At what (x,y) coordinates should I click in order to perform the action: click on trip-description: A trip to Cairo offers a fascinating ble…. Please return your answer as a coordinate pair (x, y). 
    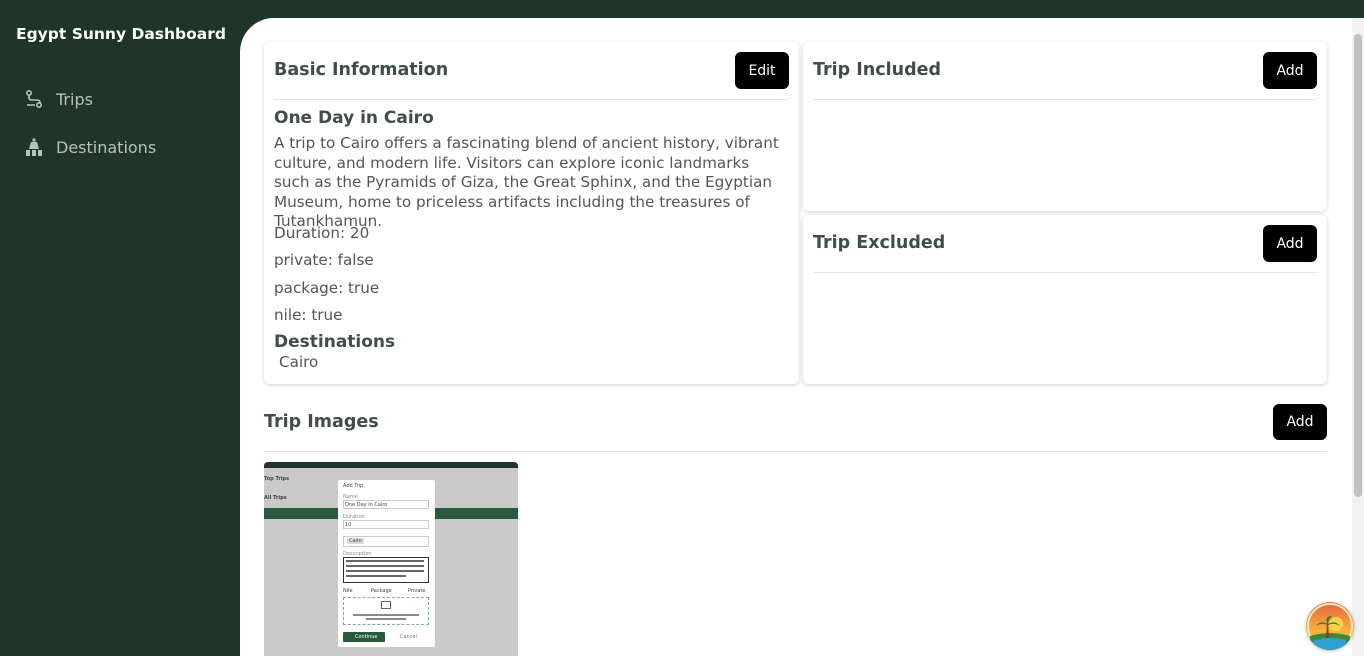
    Looking at the image, I should click on (526, 182).